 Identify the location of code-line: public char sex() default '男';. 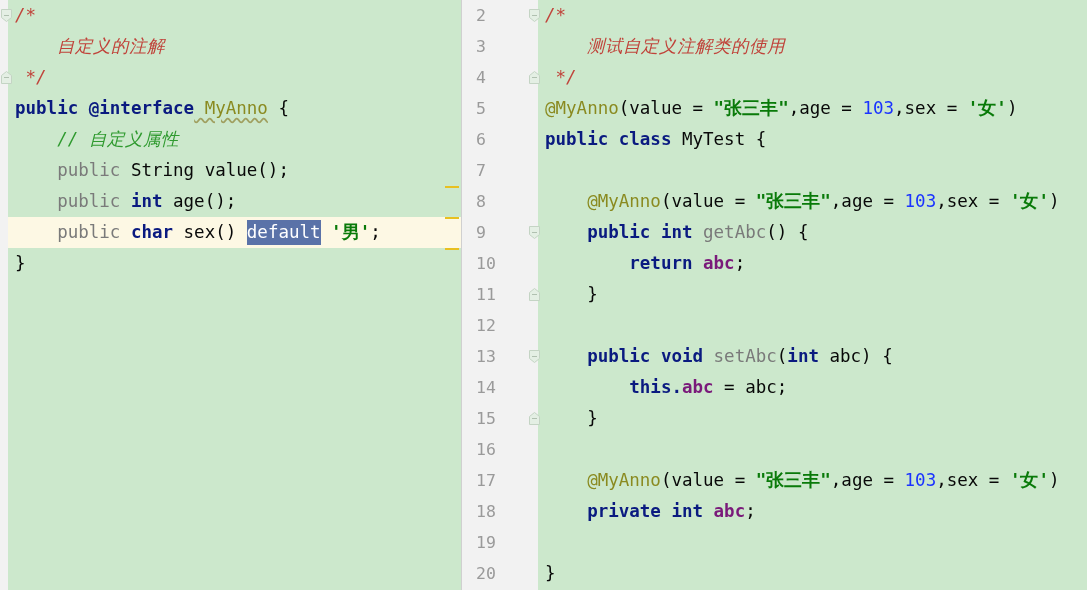
(198, 232).